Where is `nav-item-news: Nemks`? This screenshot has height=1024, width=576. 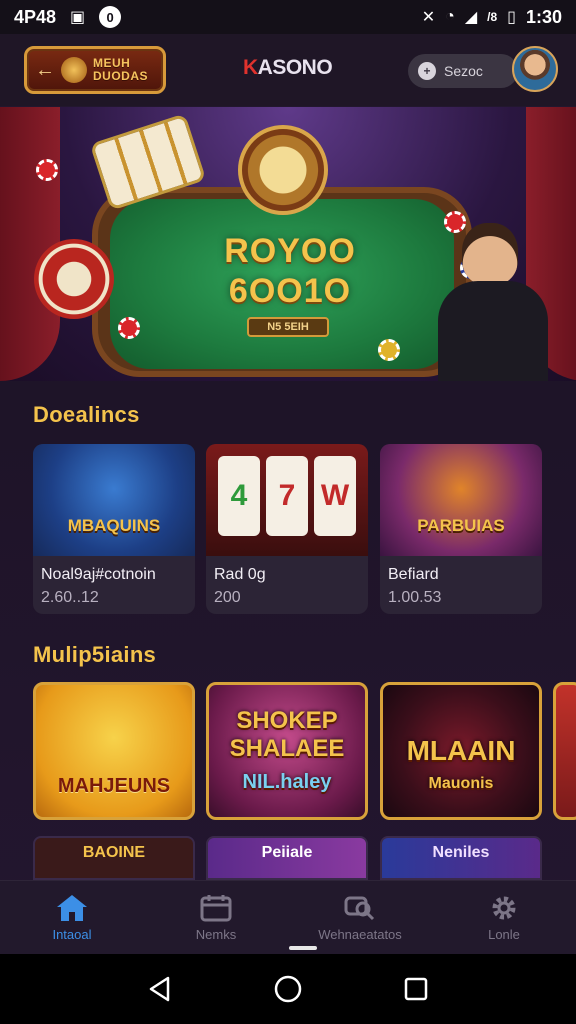 nav-item-news: Nemks is located at coordinates (216, 917).